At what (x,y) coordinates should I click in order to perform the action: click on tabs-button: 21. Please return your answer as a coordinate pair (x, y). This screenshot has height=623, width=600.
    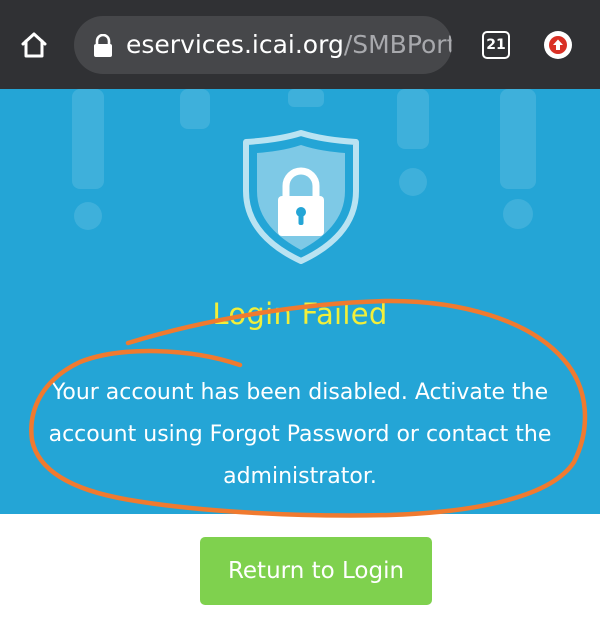
    Looking at the image, I should click on (496, 45).